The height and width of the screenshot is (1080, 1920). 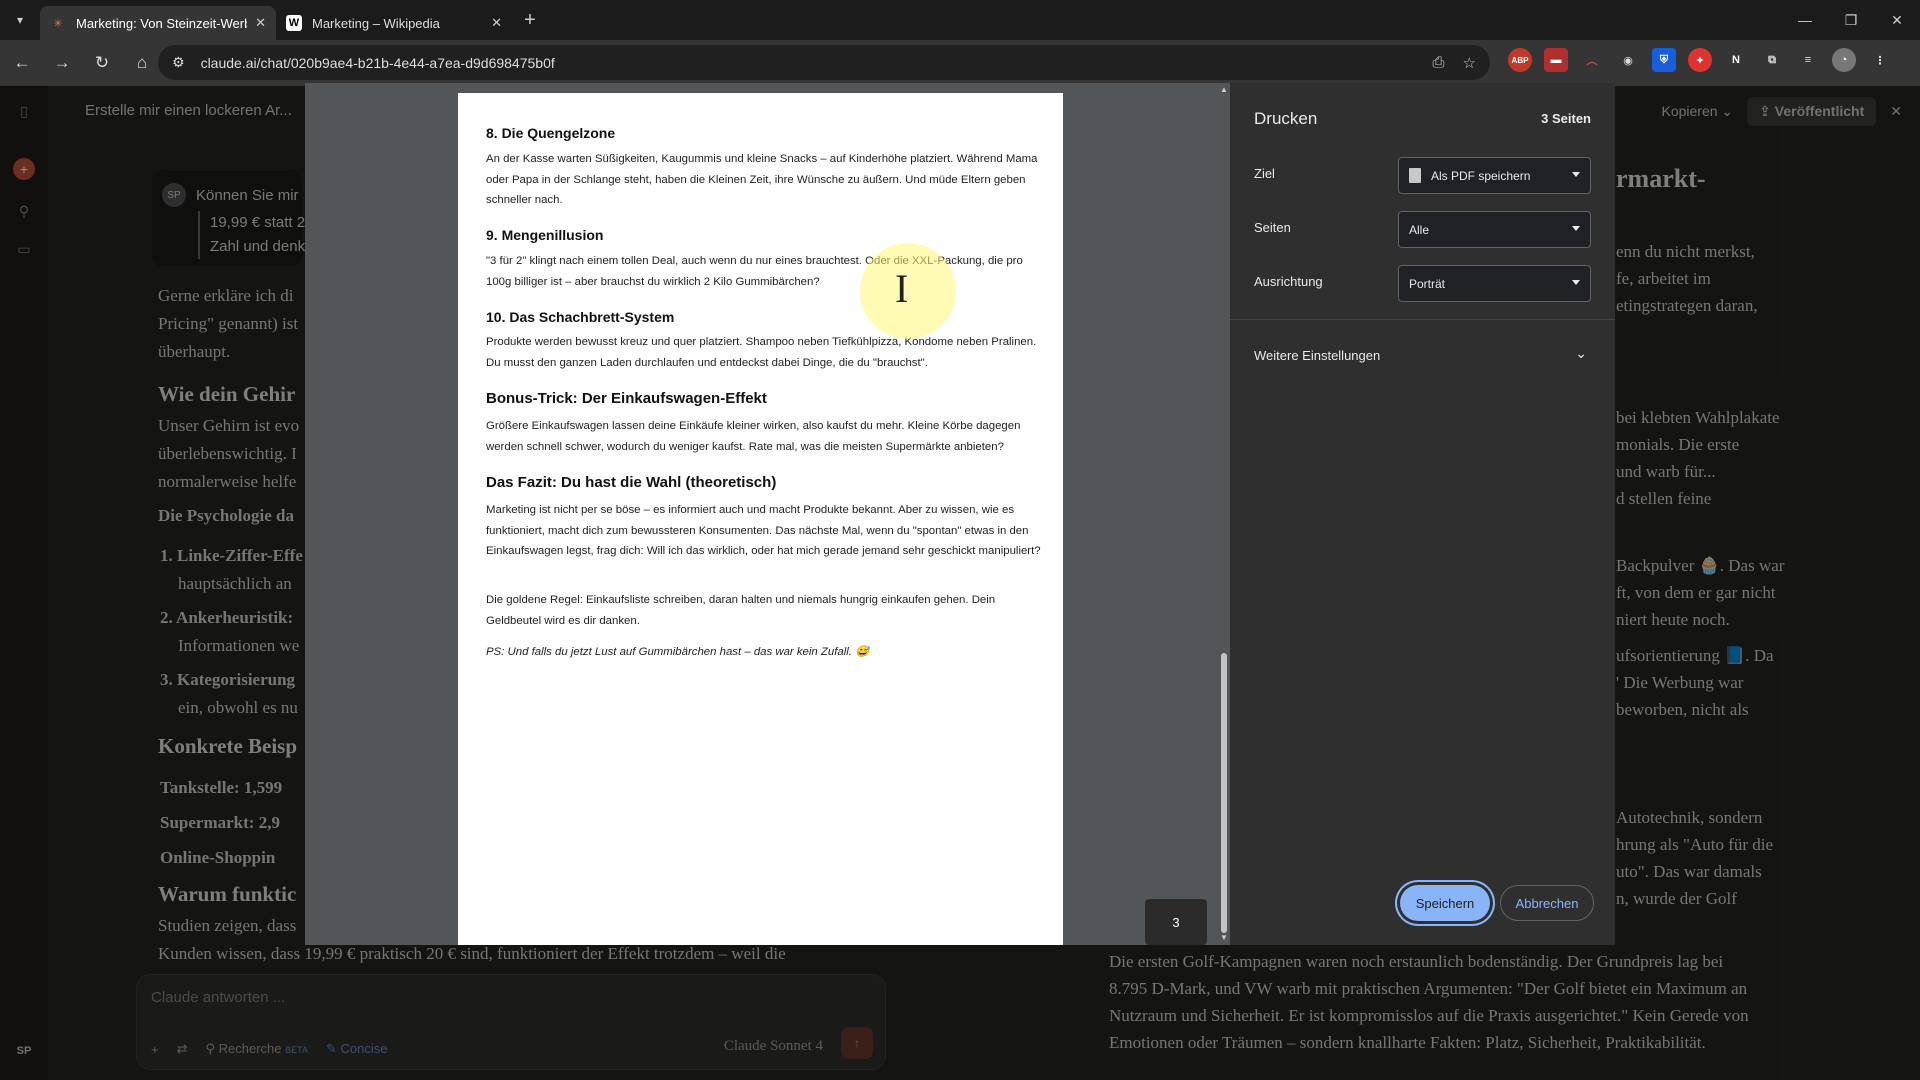 What do you see at coordinates (1422, 319) in the screenshot?
I see `divider` at bounding box center [1422, 319].